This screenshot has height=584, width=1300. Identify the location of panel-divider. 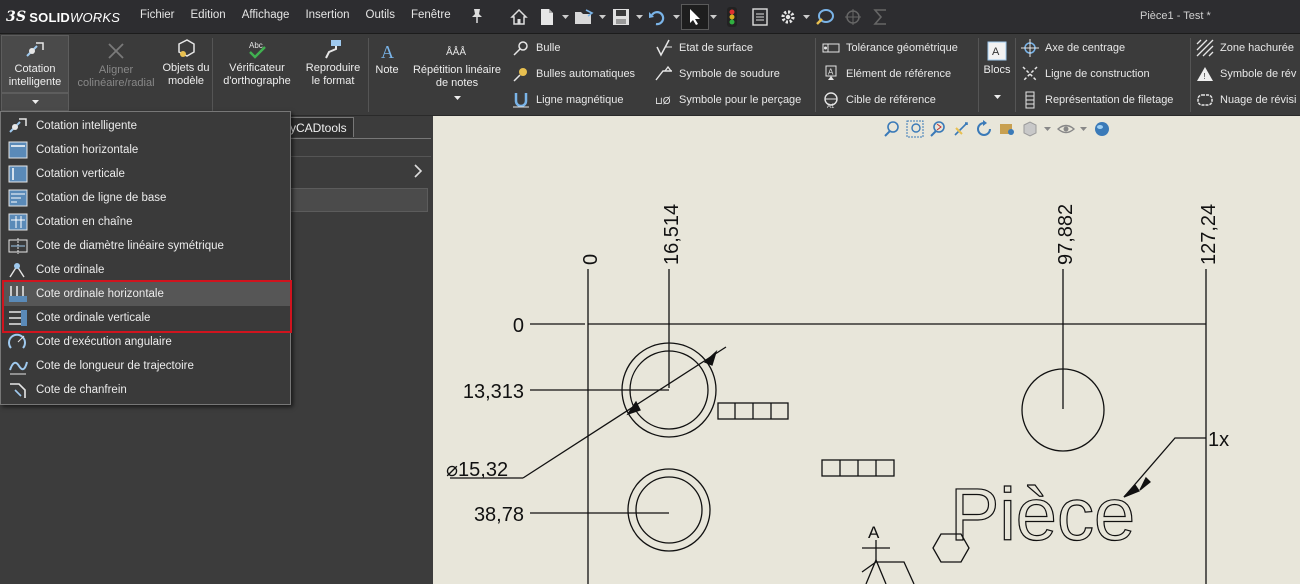
(360, 156).